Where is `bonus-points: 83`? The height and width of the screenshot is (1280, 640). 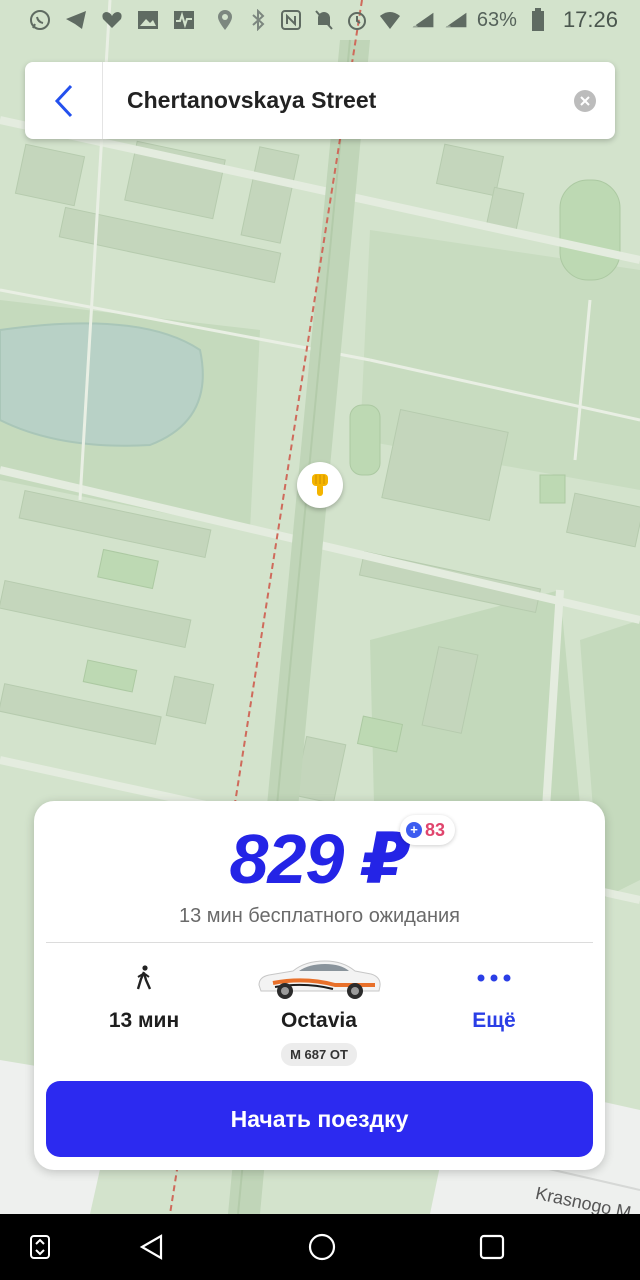
bonus-points: 83 is located at coordinates (435, 829).